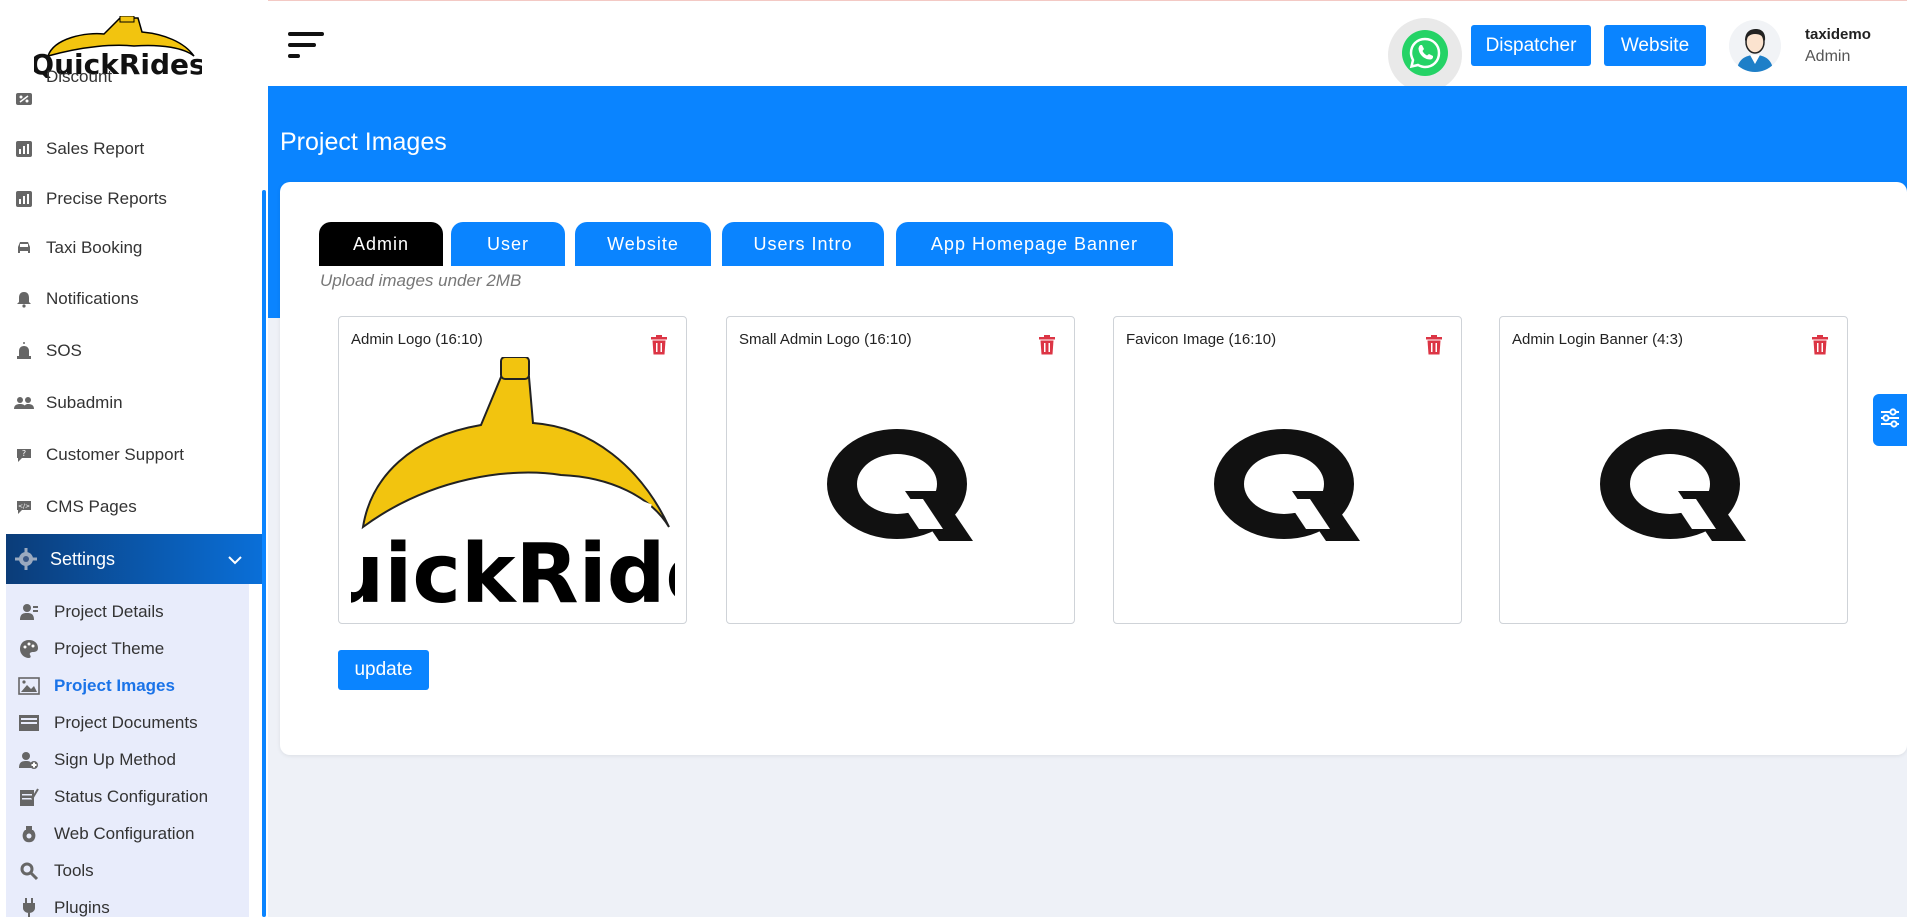 The image size is (1907, 917). Describe the element at coordinates (109, 648) in the screenshot. I see `submenu-item-label: Project Theme` at that location.